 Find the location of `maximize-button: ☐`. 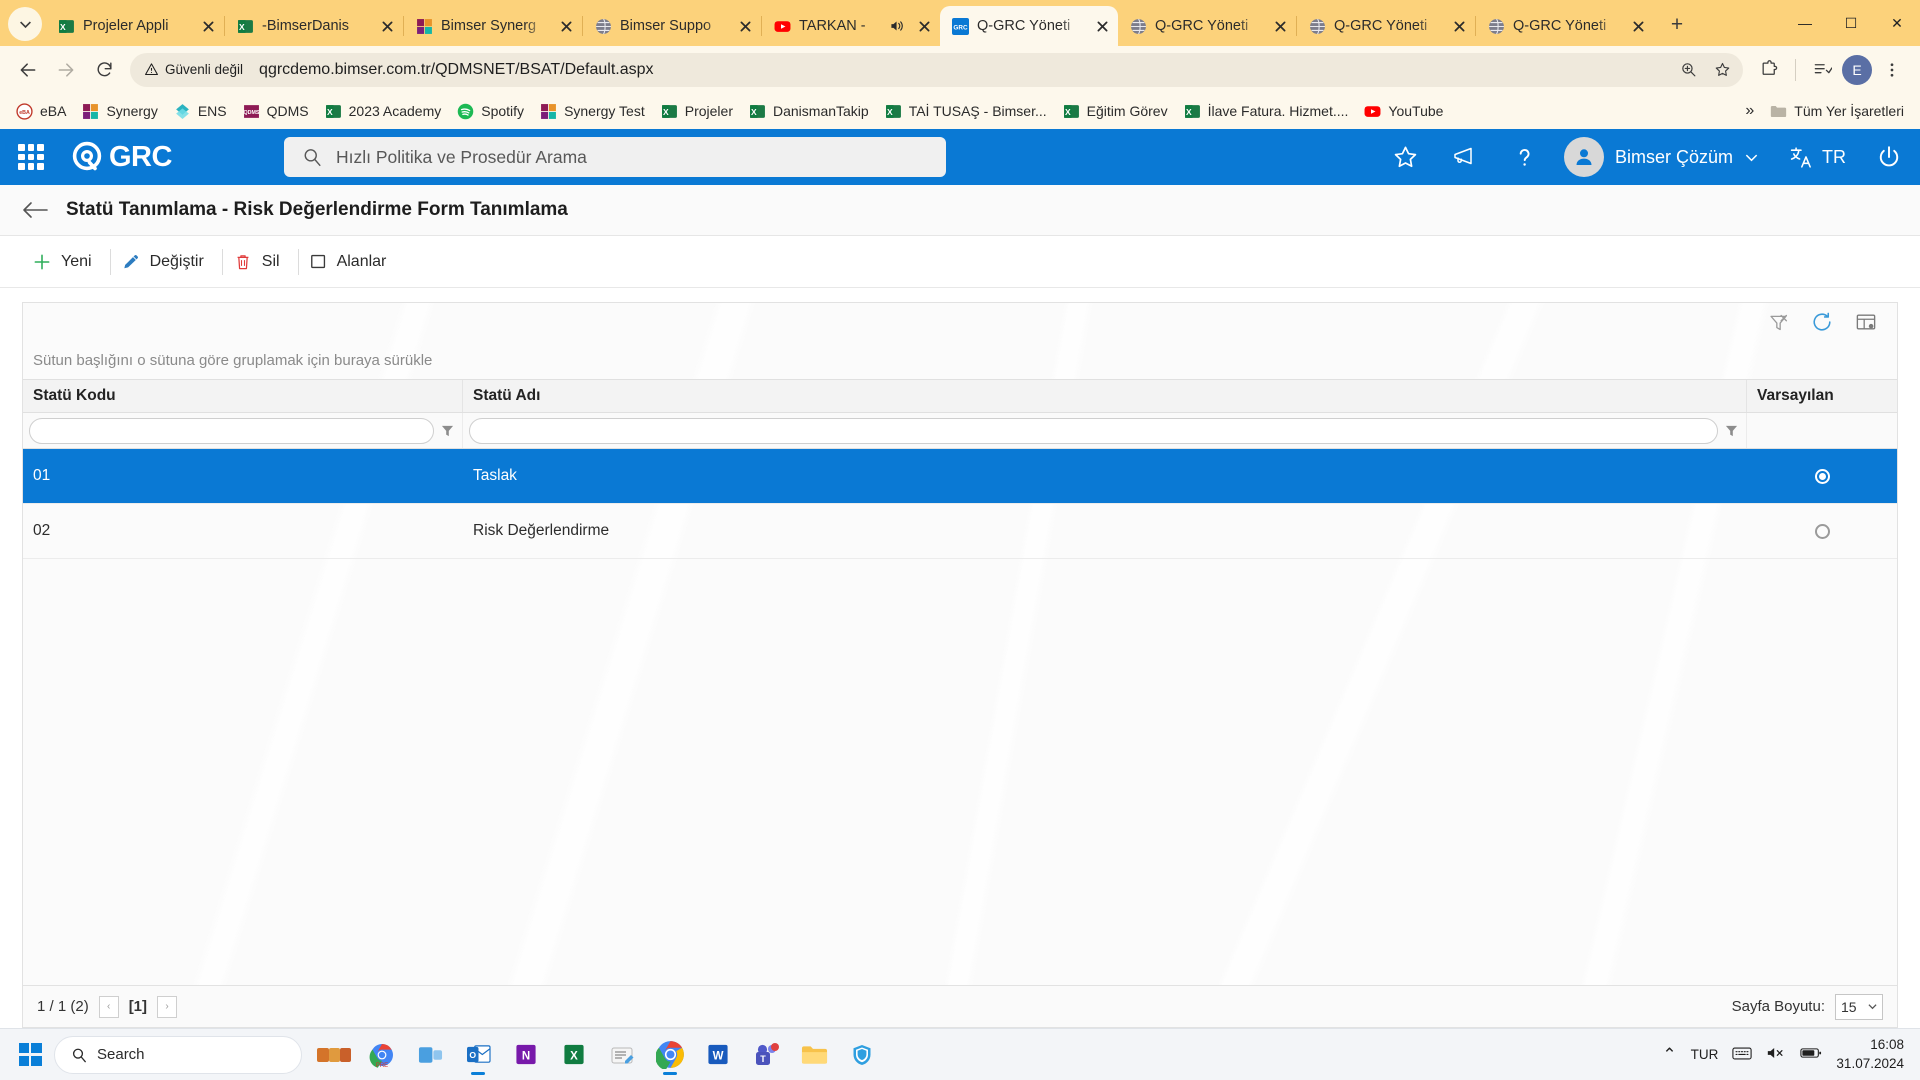

maximize-button: ☐ is located at coordinates (1851, 23).